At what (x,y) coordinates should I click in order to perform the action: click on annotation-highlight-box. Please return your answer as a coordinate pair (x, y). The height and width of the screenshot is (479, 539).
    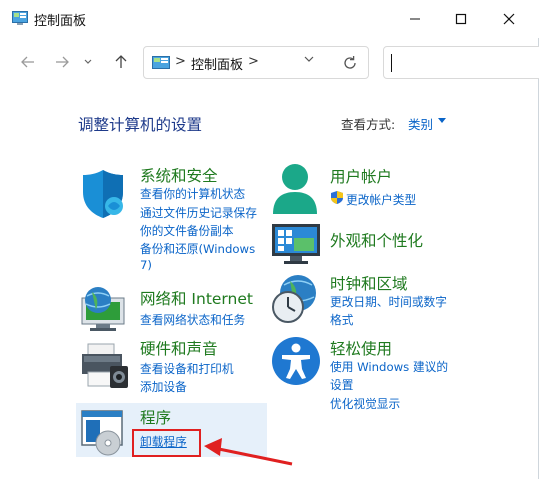
    Looking at the image, I should click on (166, 443).